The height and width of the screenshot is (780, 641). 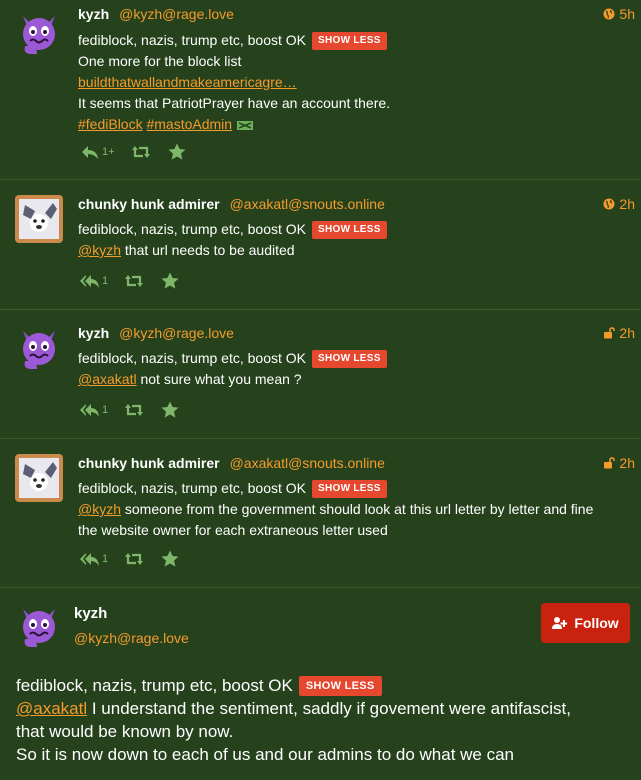 What do you see at coordinates (244, 126) in the screenshot?
I see `custom-emoji-icon` at bounding box center [244, 126].